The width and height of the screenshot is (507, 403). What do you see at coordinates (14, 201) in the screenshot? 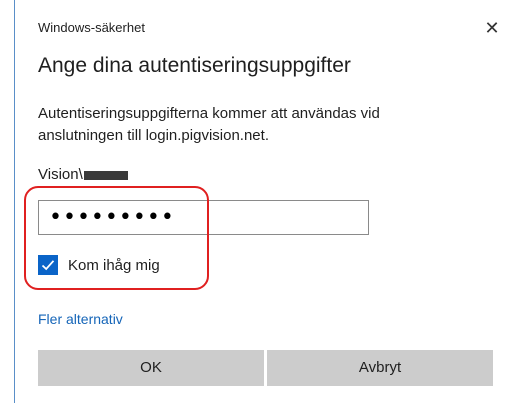
I see `window-border` at bounding box center [14, 201].